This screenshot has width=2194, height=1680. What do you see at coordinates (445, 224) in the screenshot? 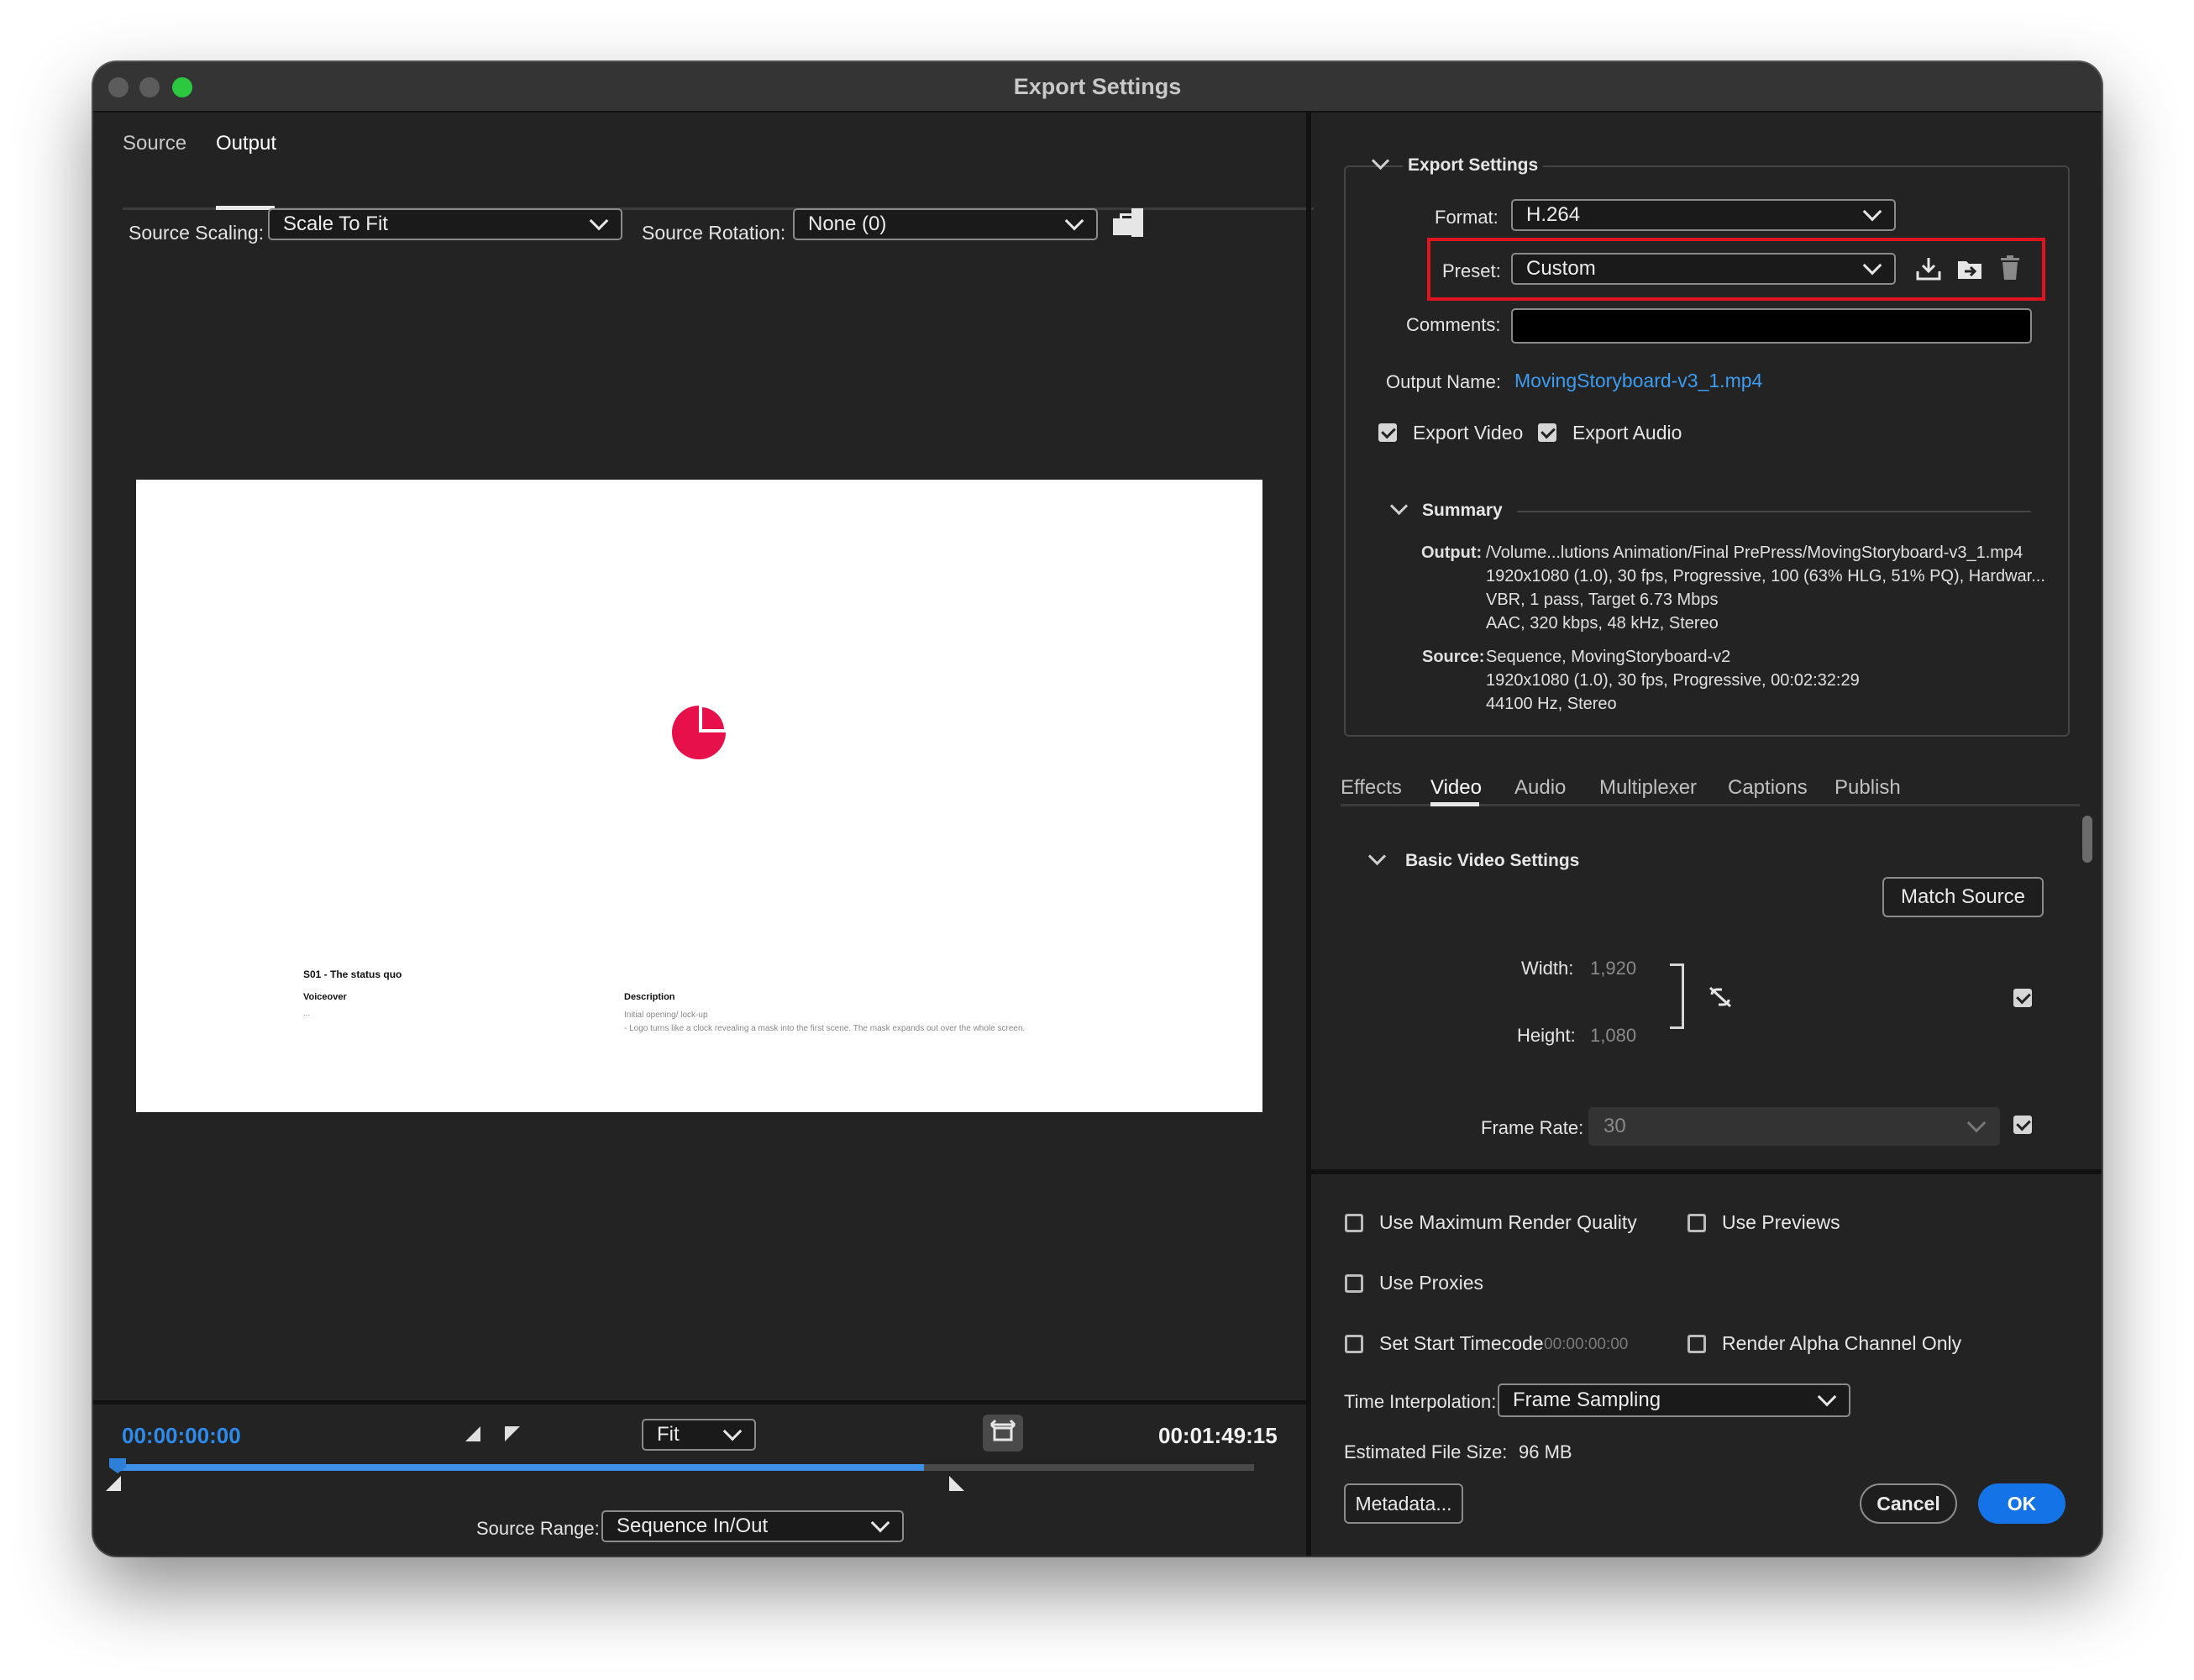
I see `source-scaling-dropdown: Scale To Fit` at bounding box center [445, 224].